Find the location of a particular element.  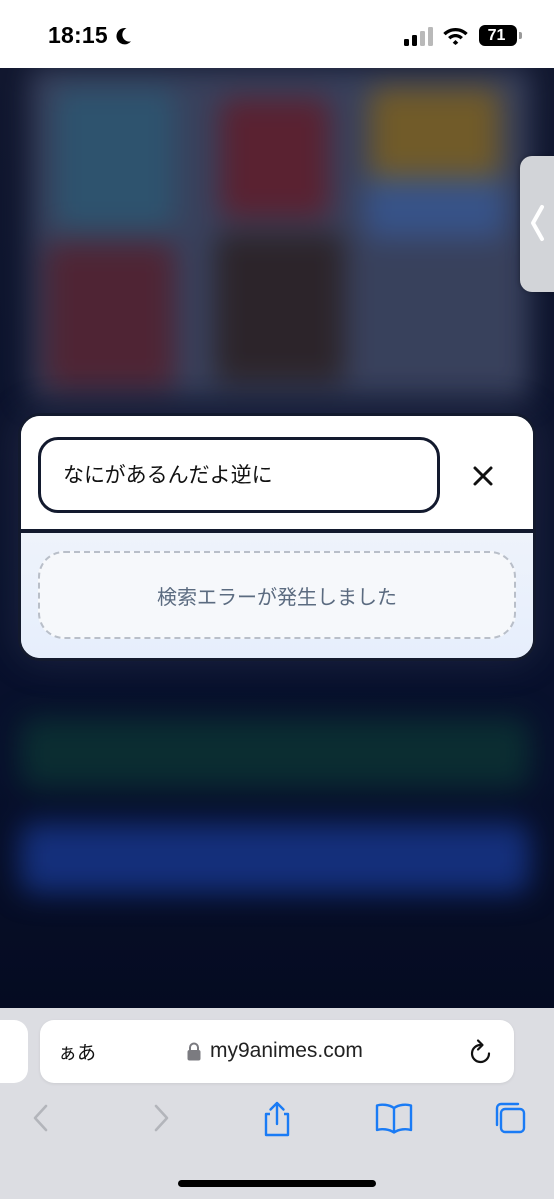

tabs-icon is located at coordinates (510, 1118).